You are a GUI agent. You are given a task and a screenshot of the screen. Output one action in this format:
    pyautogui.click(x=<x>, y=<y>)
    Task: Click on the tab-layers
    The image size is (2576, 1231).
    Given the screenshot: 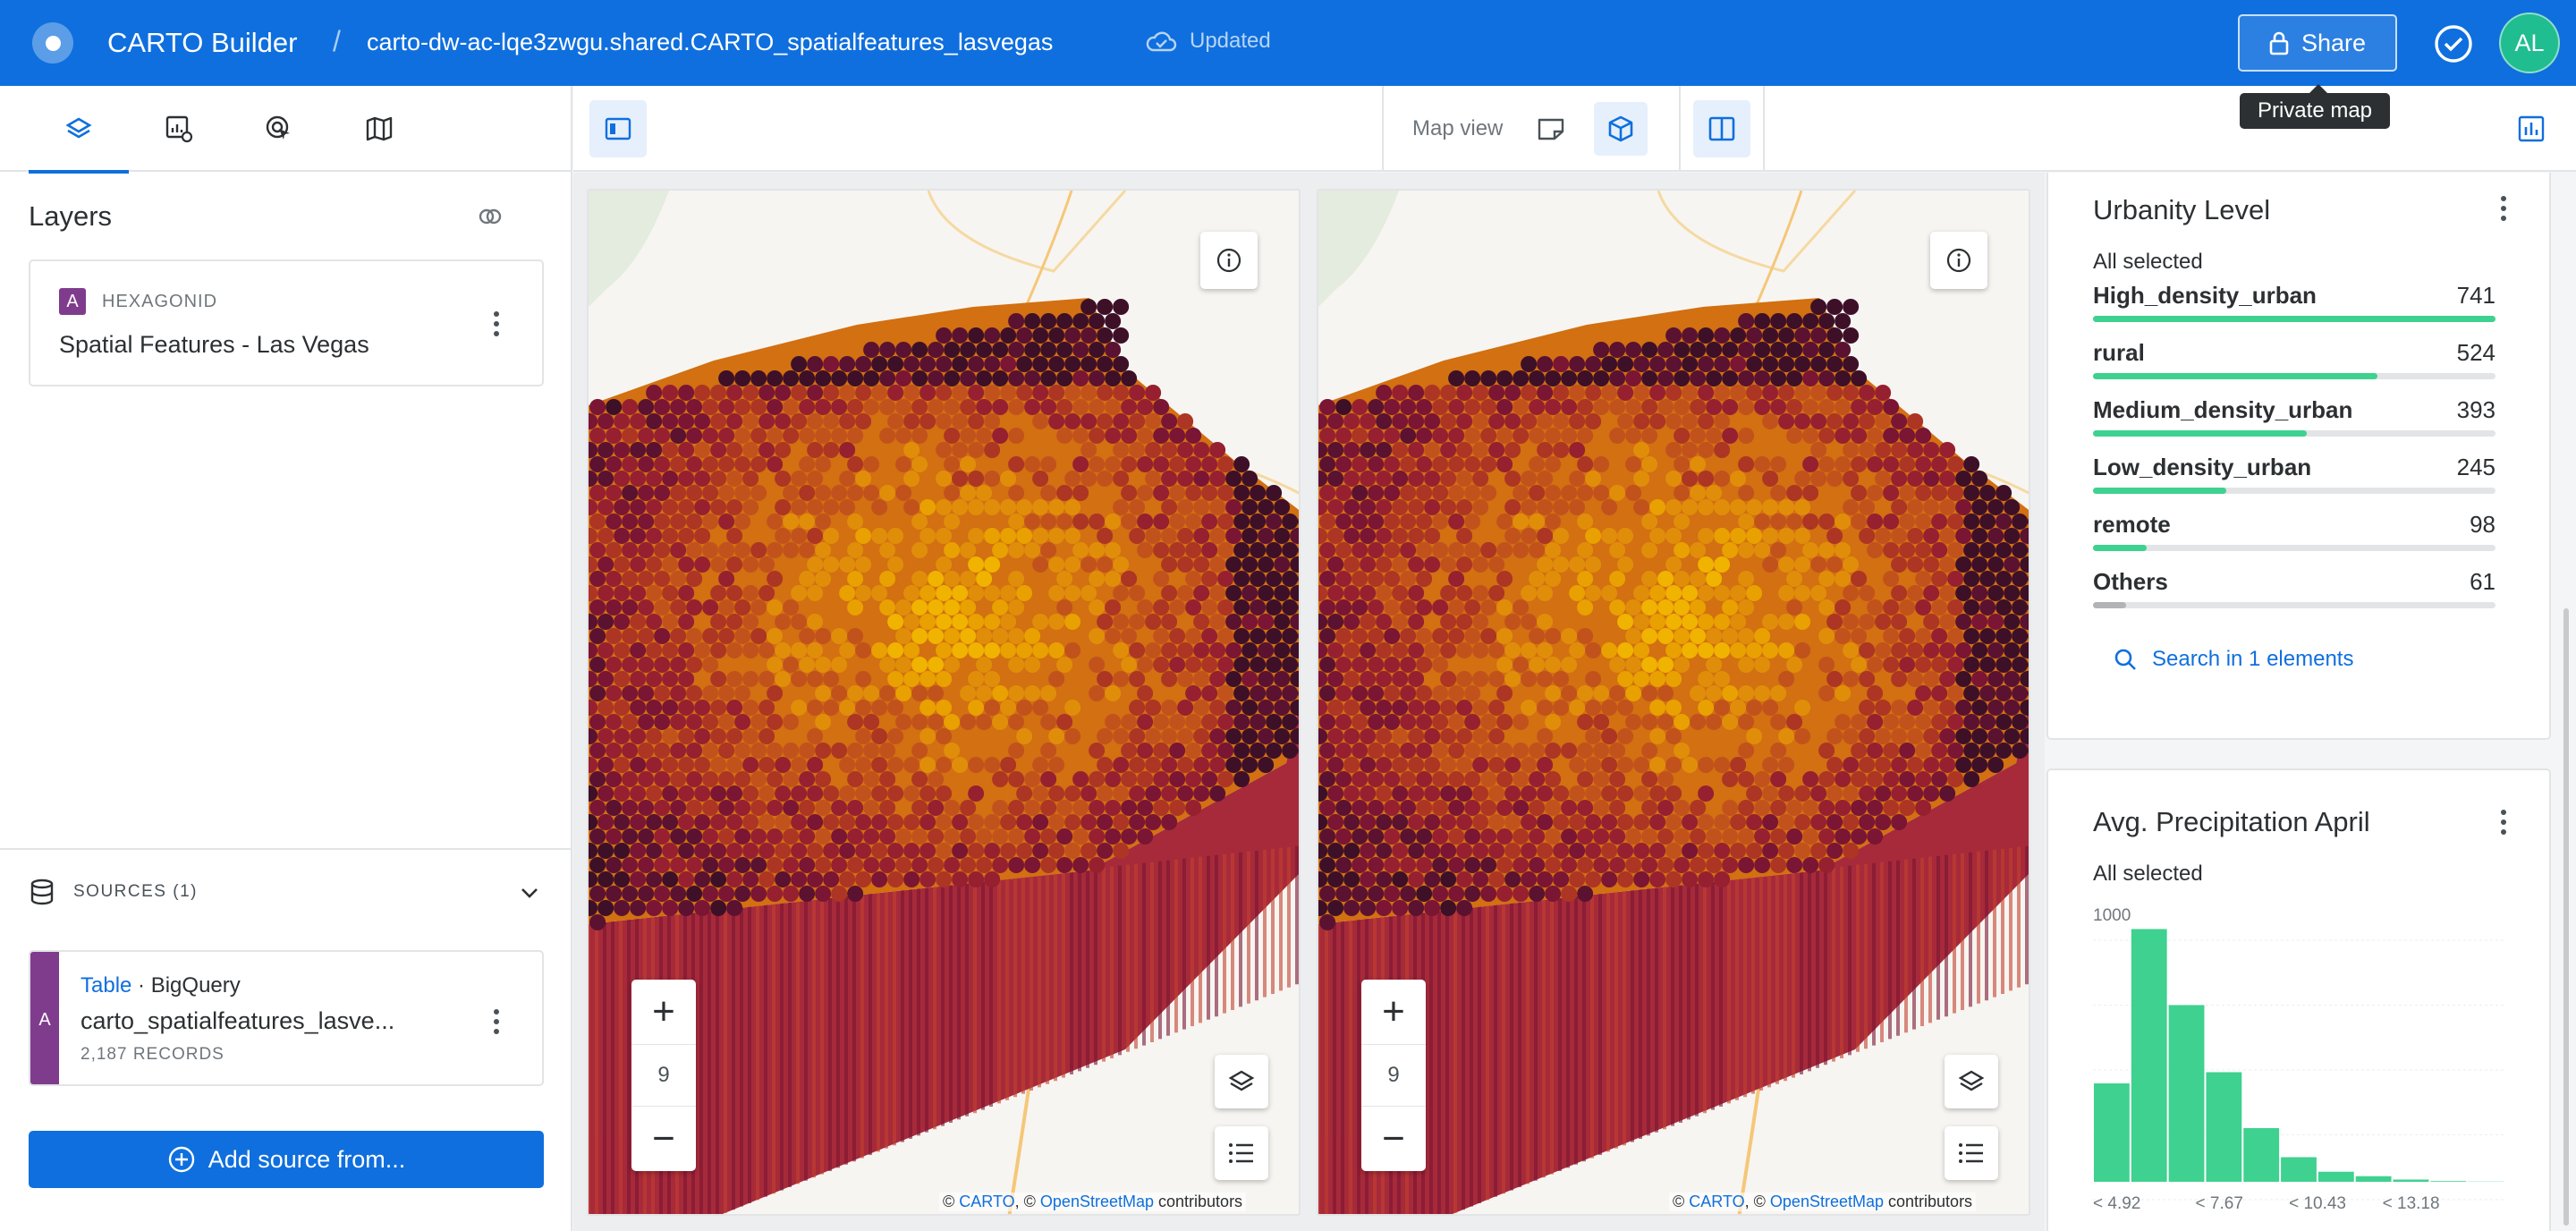 What is the action you would take?
    pyautogui.click(x=79, y=130)
    